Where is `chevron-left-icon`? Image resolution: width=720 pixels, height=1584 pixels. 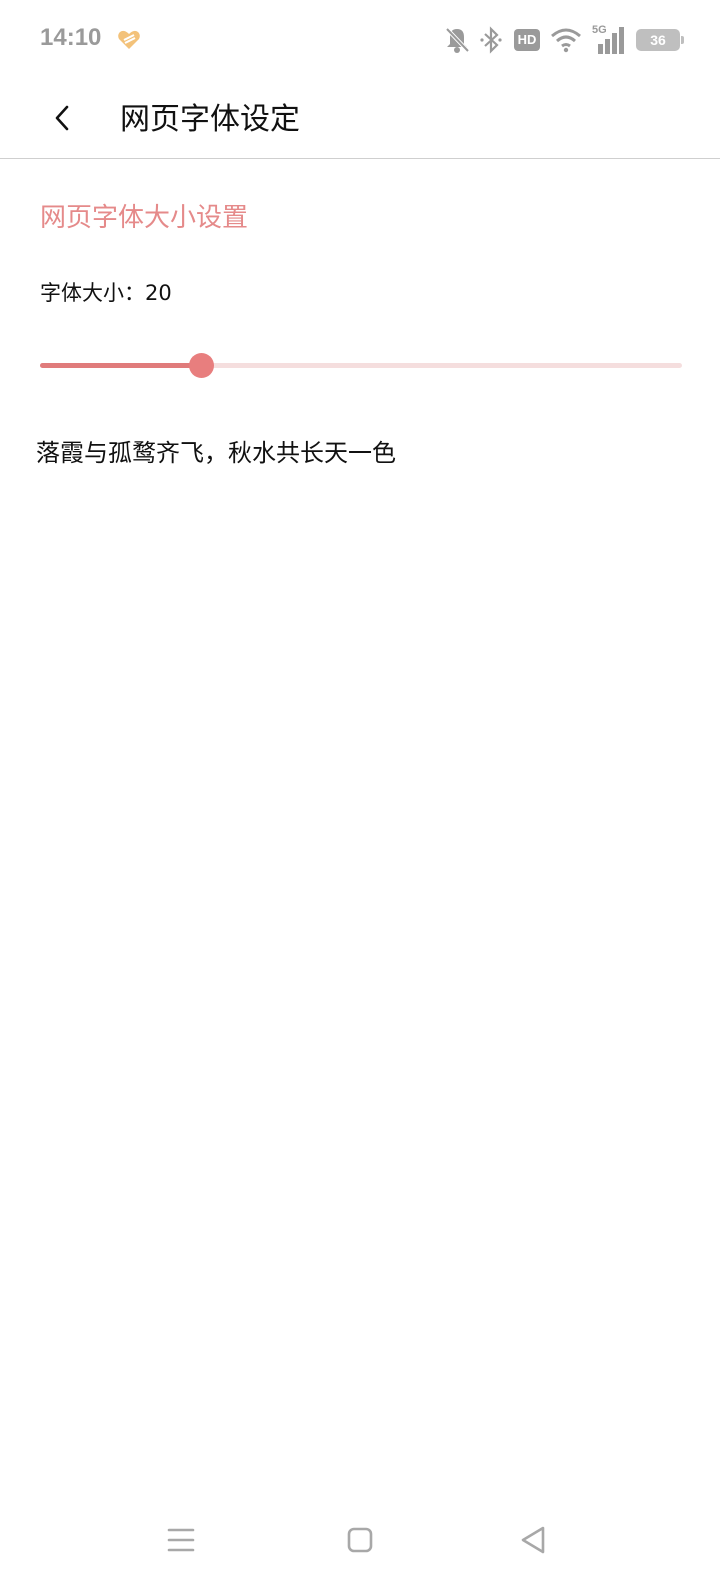 chevron-left-icon is located at coordinates (62, 118).